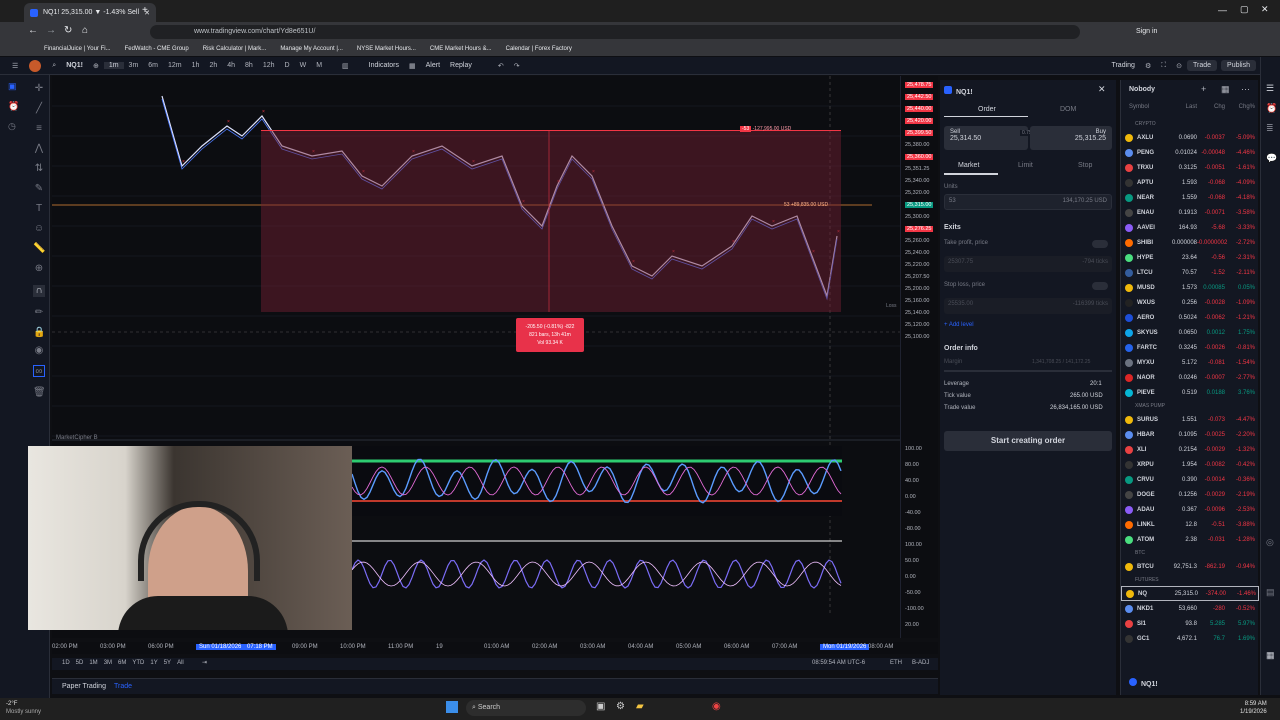  Describe the element at coordinates (1270, 592) in the screenshot. I see `calendar-icon: ▤` at that location.